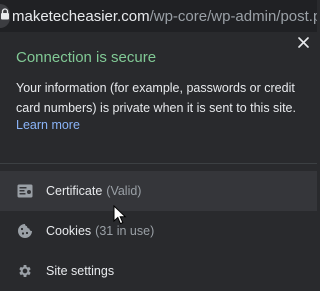 This screenshot has height=291, width=320. Describe the element at coordinates (25, 191) in the screenshot. I see `certificate-icon` at that location.